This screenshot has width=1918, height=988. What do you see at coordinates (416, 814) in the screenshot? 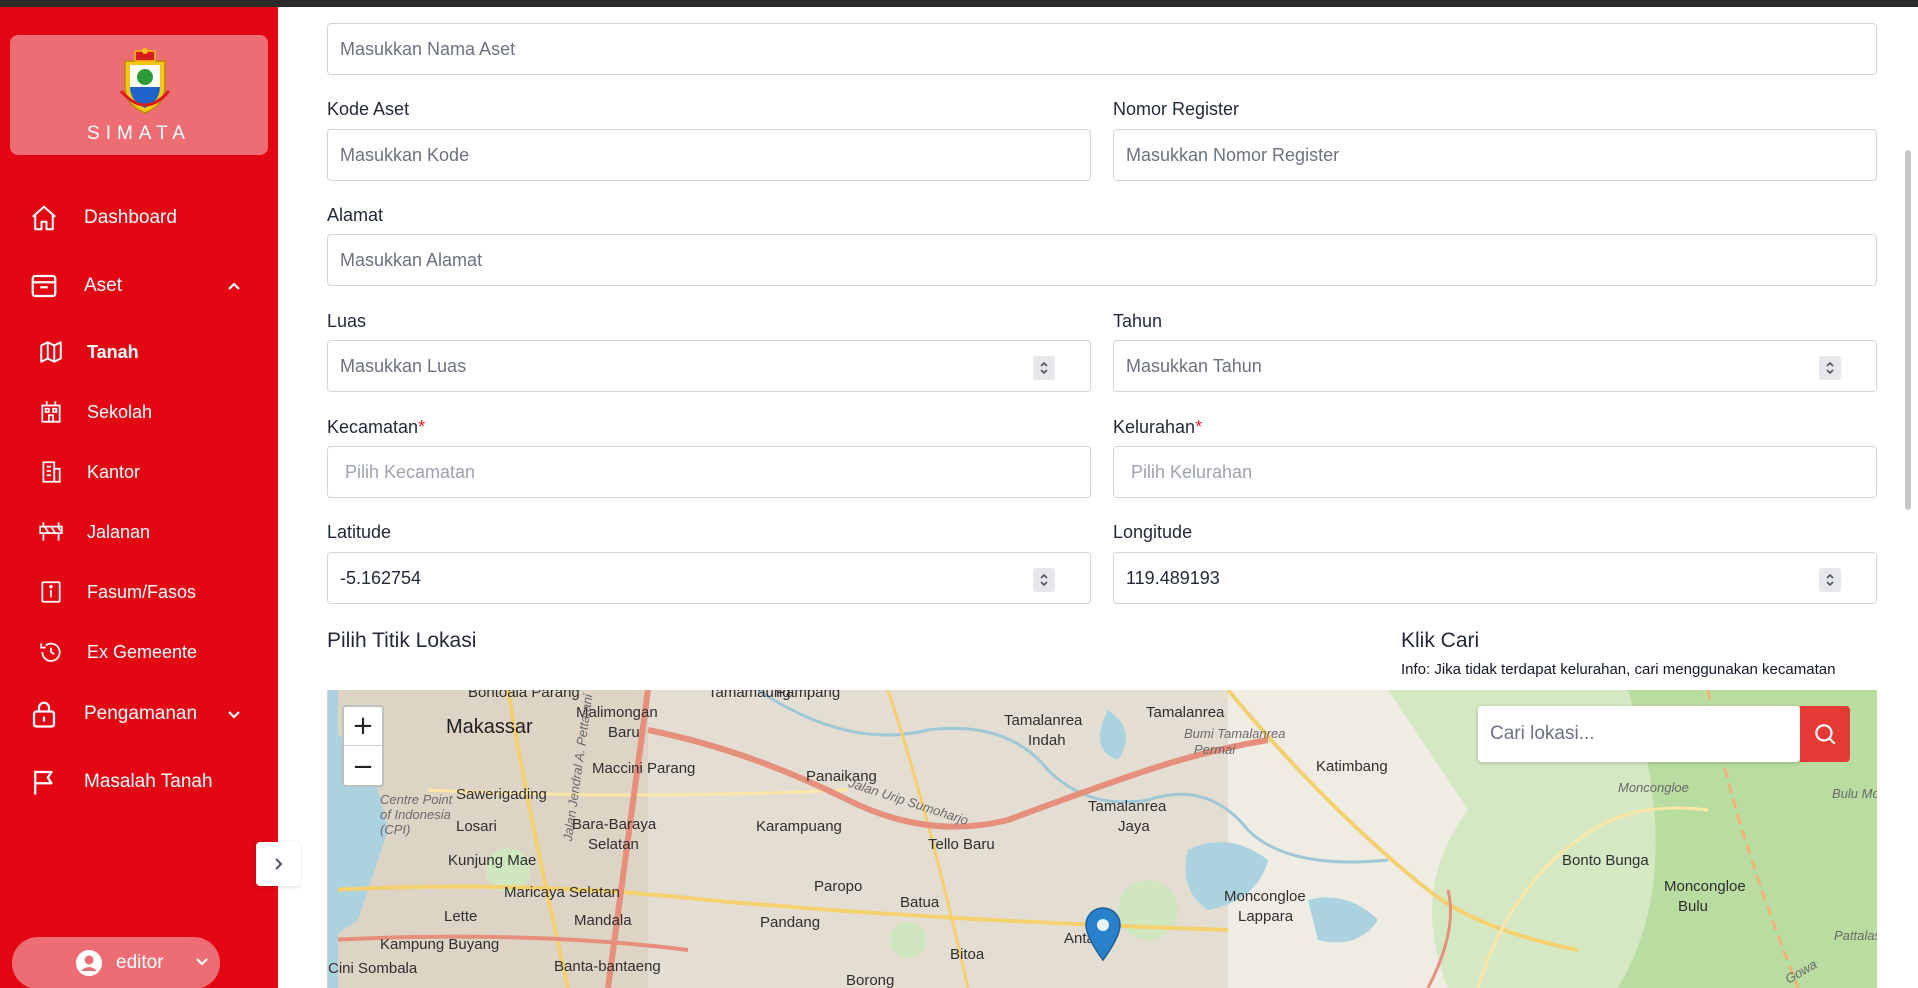
I see `map-label: Centre Point of Indonesia (CPI)` at bounding box center [416, 814].